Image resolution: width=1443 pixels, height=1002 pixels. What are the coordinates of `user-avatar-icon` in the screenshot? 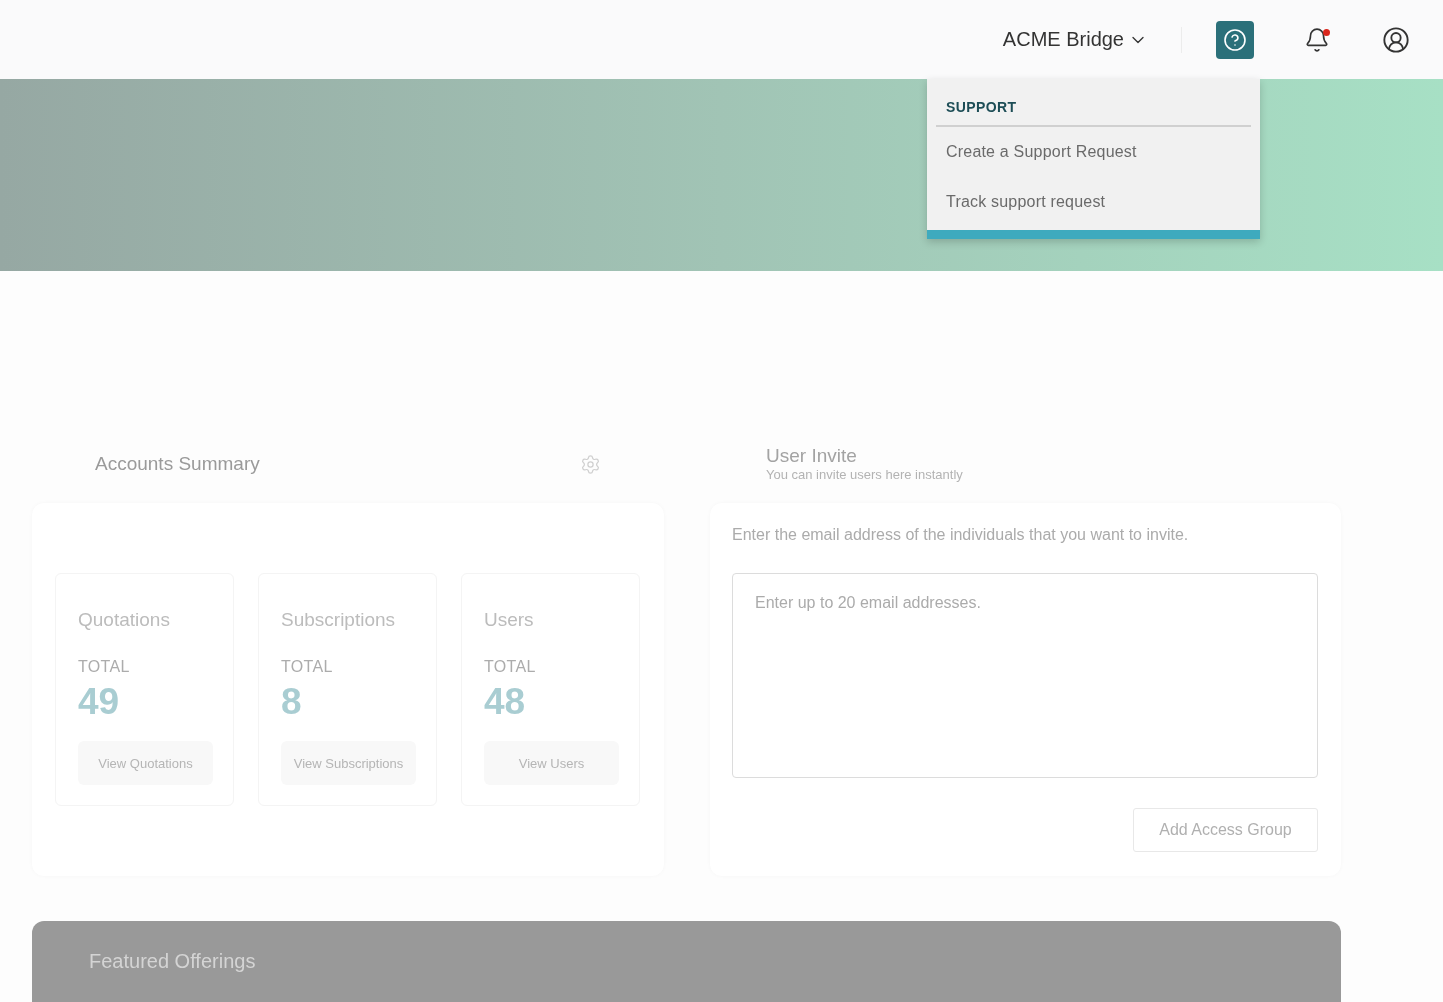 It's located at (1396, 39).